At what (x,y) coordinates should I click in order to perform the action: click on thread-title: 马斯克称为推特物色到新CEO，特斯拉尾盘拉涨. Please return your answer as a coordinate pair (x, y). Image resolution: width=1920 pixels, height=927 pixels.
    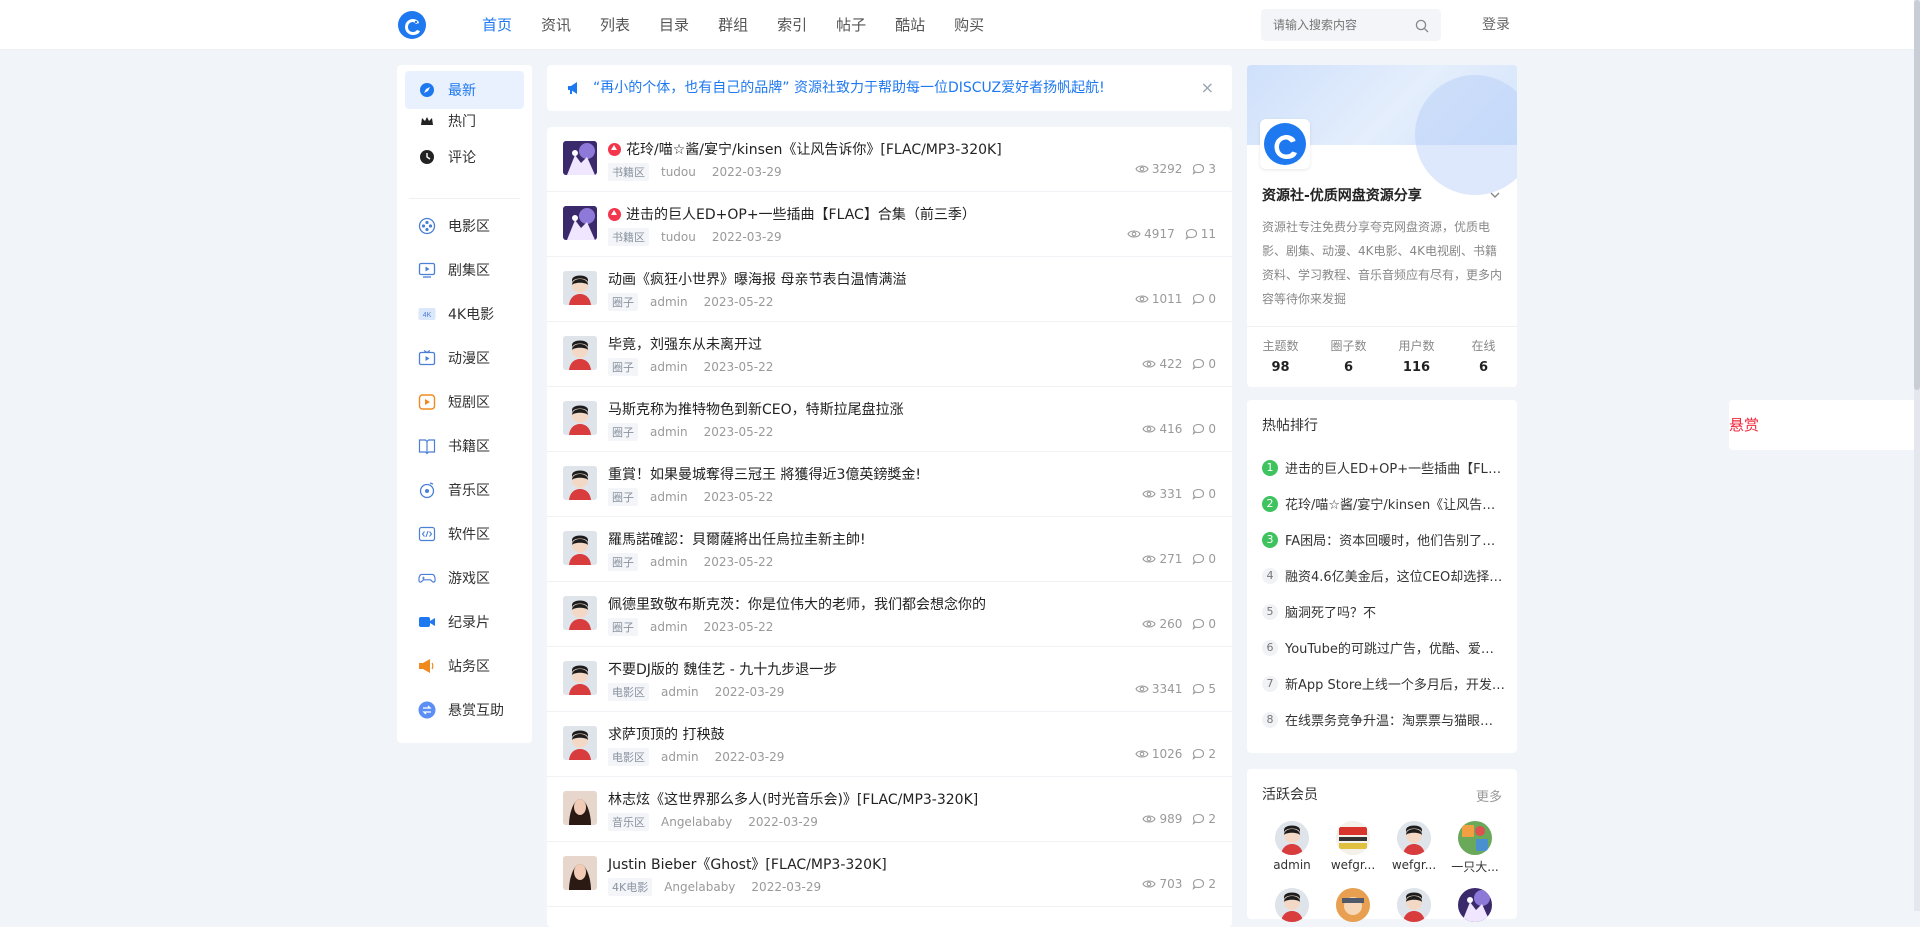
    Looking at the image, I should click on (756, 409).